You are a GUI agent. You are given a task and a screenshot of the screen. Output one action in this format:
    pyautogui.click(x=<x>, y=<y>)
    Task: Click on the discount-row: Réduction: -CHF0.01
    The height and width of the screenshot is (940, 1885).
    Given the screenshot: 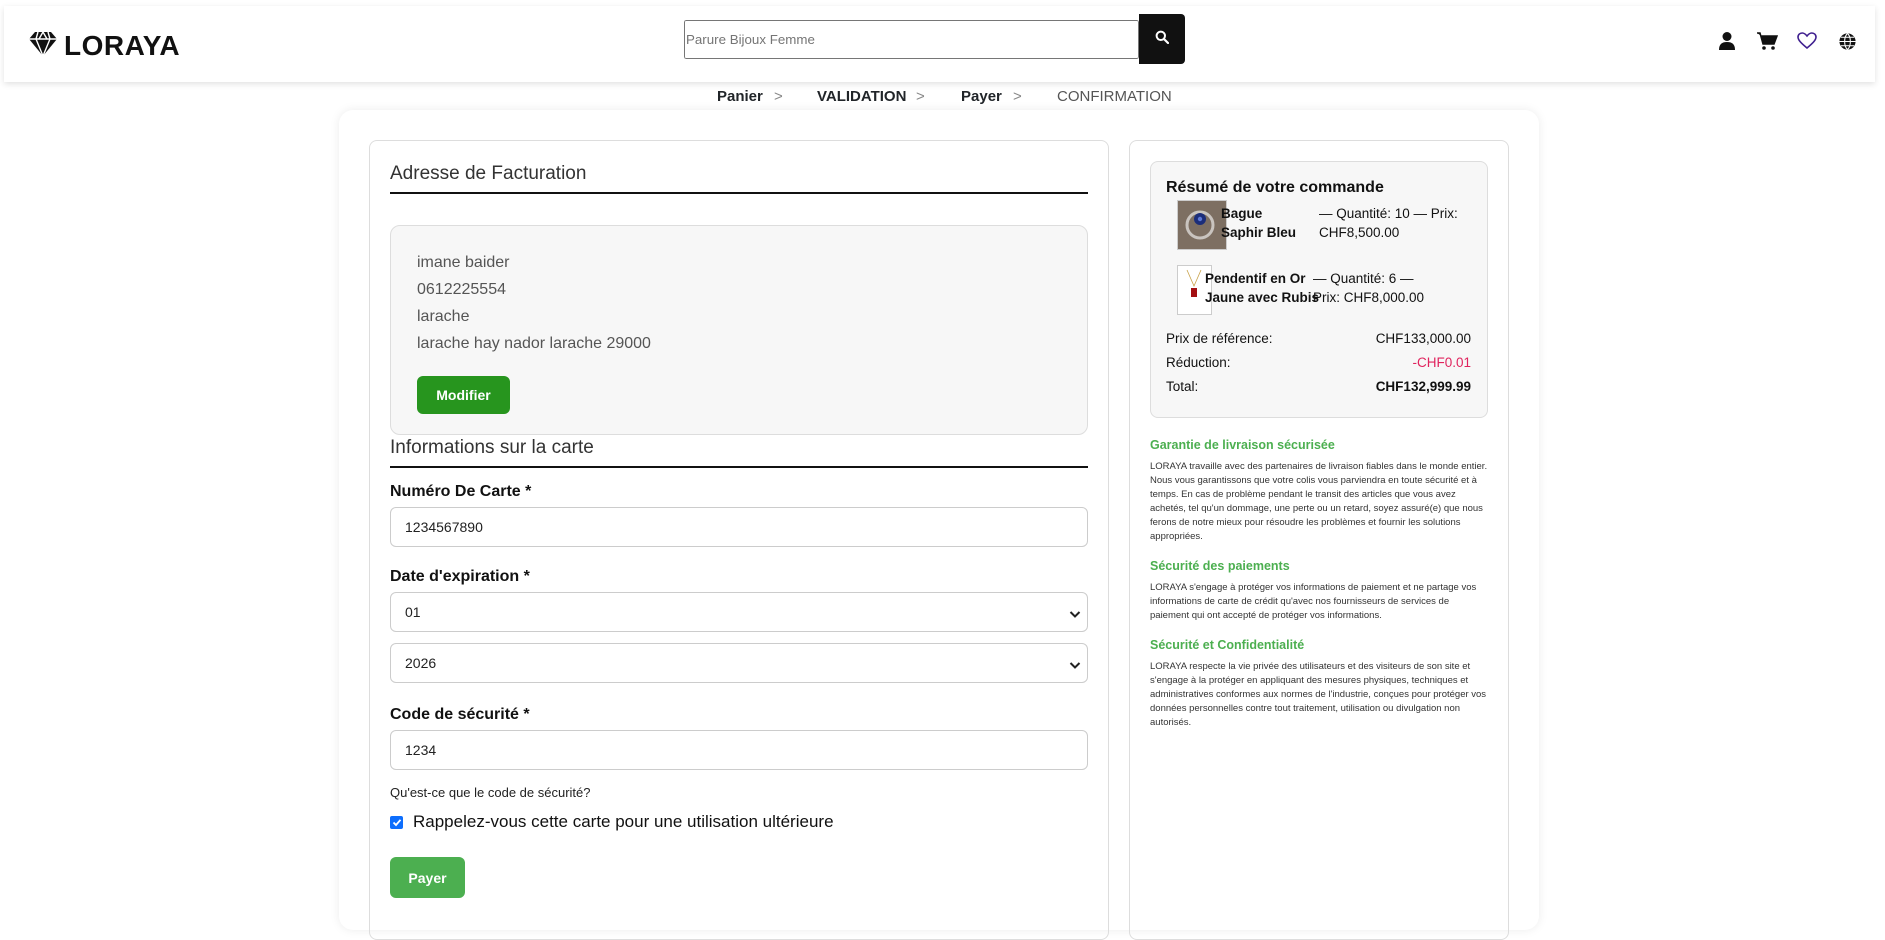 What is the action you would take?
    pyautogui.click(x=1318, y=362)
    